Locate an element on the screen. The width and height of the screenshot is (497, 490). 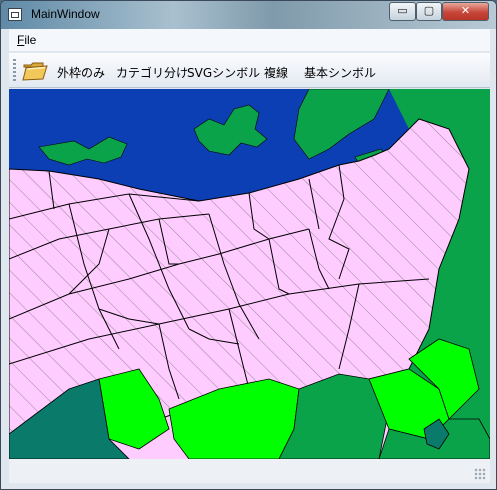
menu-file-label: File is located at coordinates (27, 40).